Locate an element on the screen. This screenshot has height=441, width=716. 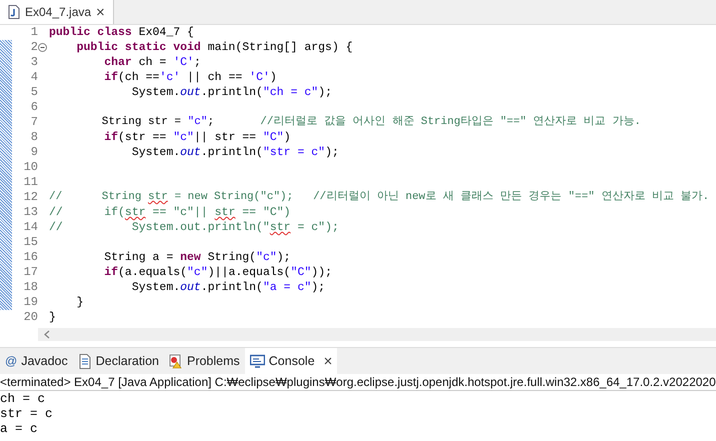
problems-icon is located at coordinates (175, 361).